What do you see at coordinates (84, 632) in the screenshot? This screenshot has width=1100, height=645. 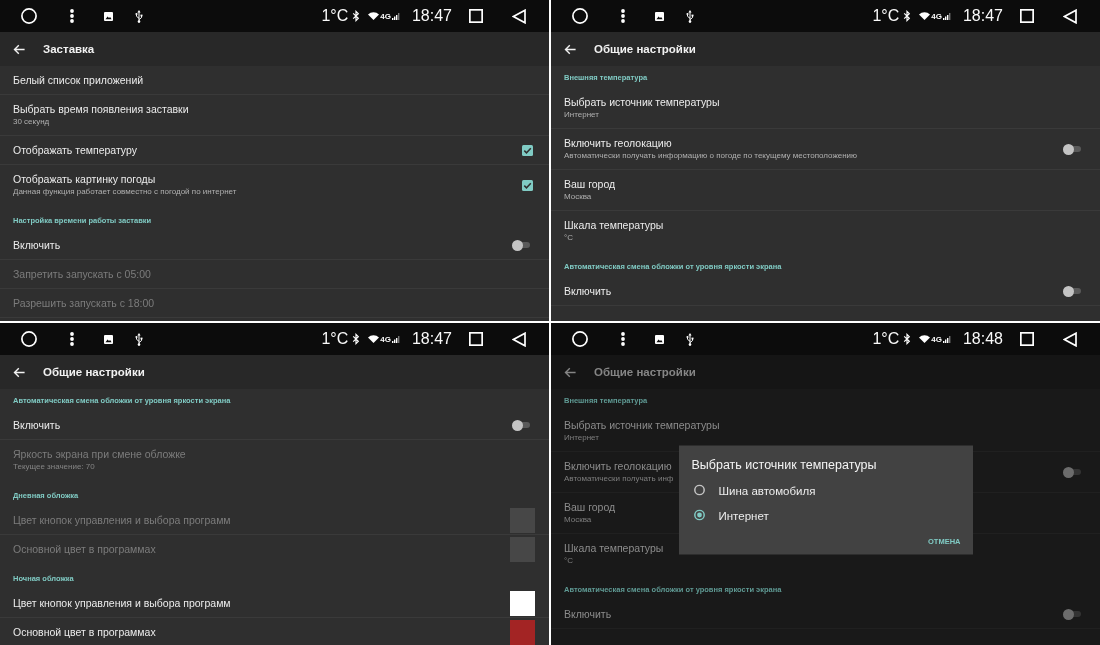 I see `setting-title: Основной цвет в программах` at bounding box center [84, 632].